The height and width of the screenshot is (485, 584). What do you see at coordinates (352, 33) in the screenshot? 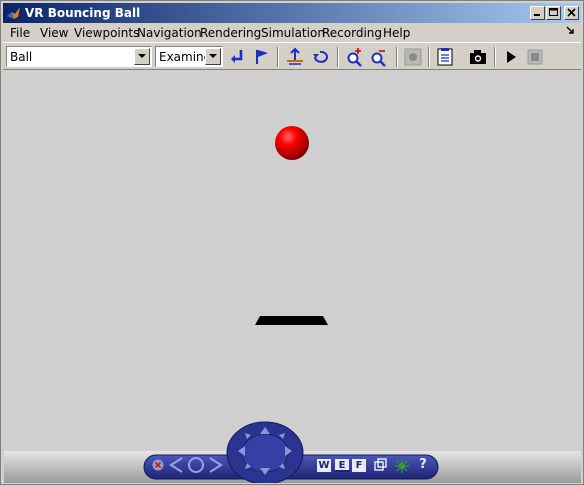
I see `menu-recording: Recording` at bounding box center [352, 33].